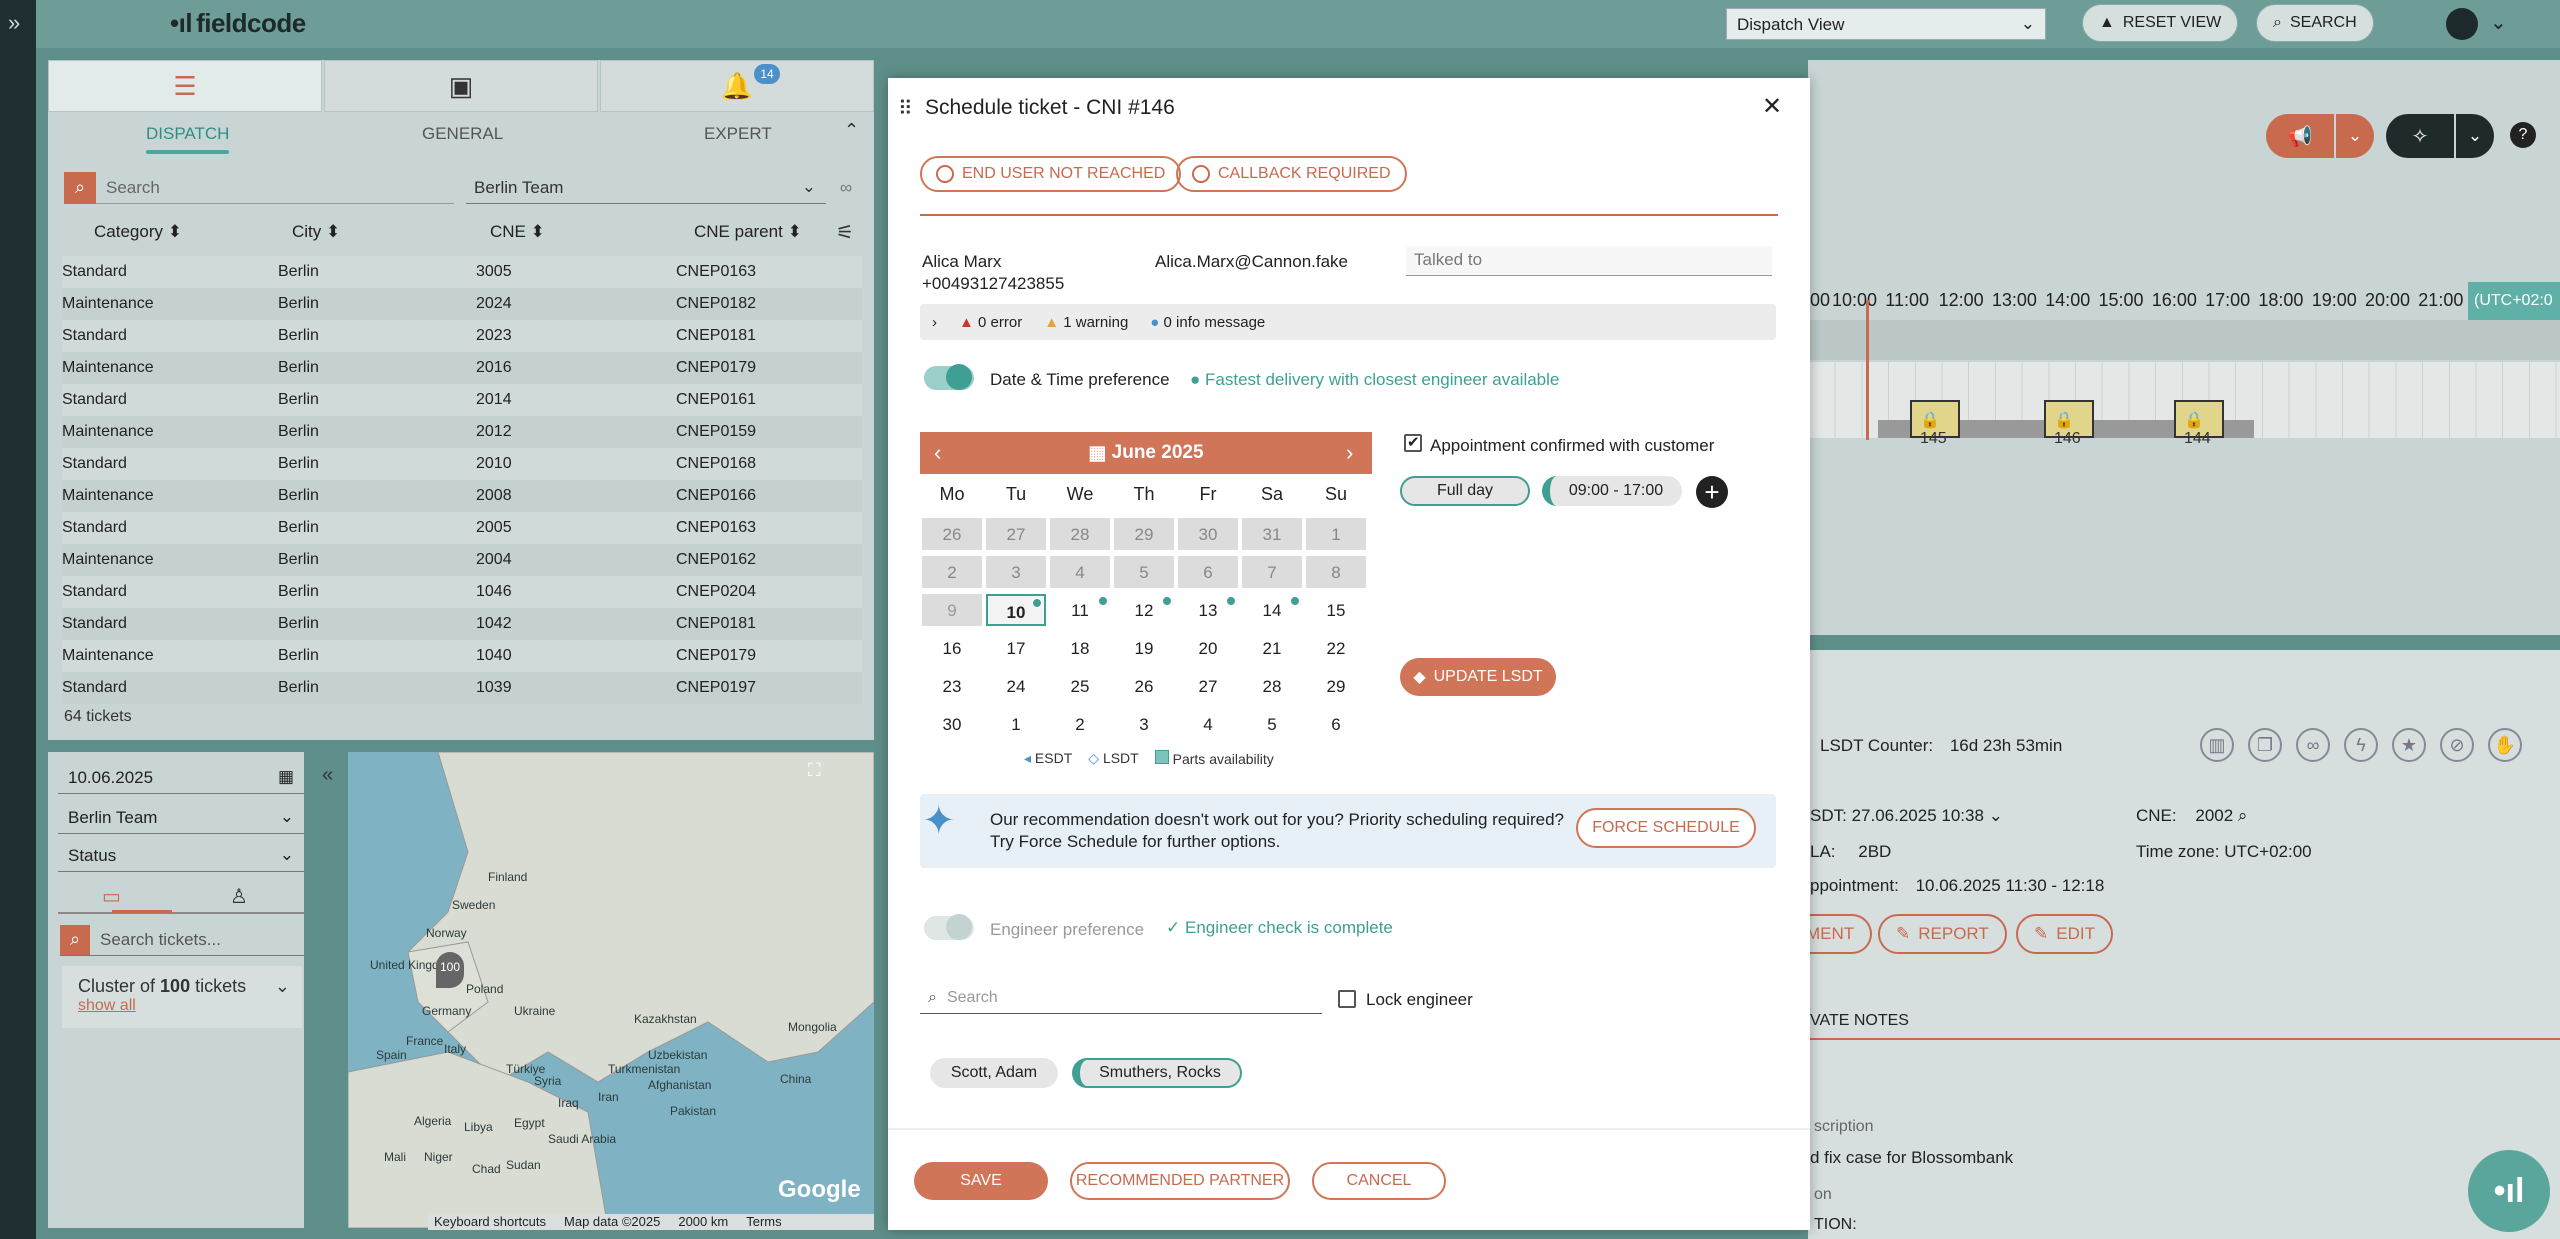 The image size is (2560, 1239). What do you see at coordinates (2217, 745) in the screenshot?
I see `book-icon: ▥` at bounding box center [2217, 745].